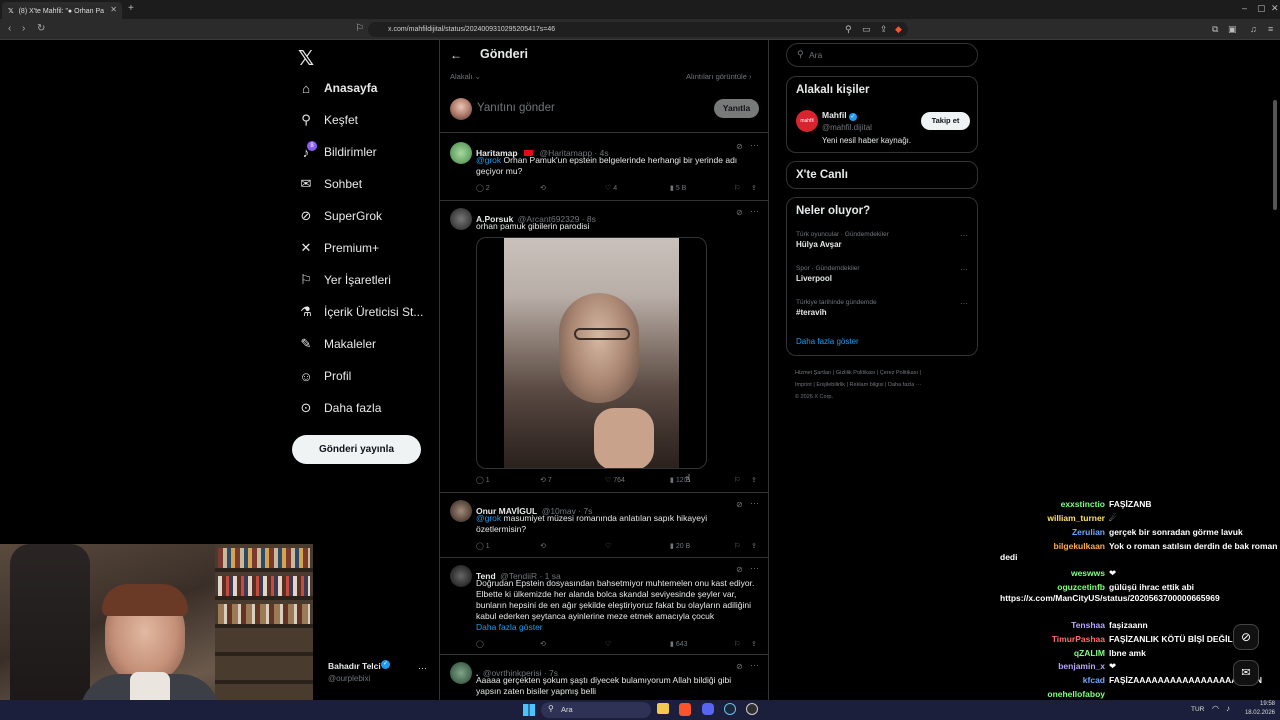 This screenshot has height=720, width=1280. I want to click on language-indicator: TUR, so click(1197, 709).